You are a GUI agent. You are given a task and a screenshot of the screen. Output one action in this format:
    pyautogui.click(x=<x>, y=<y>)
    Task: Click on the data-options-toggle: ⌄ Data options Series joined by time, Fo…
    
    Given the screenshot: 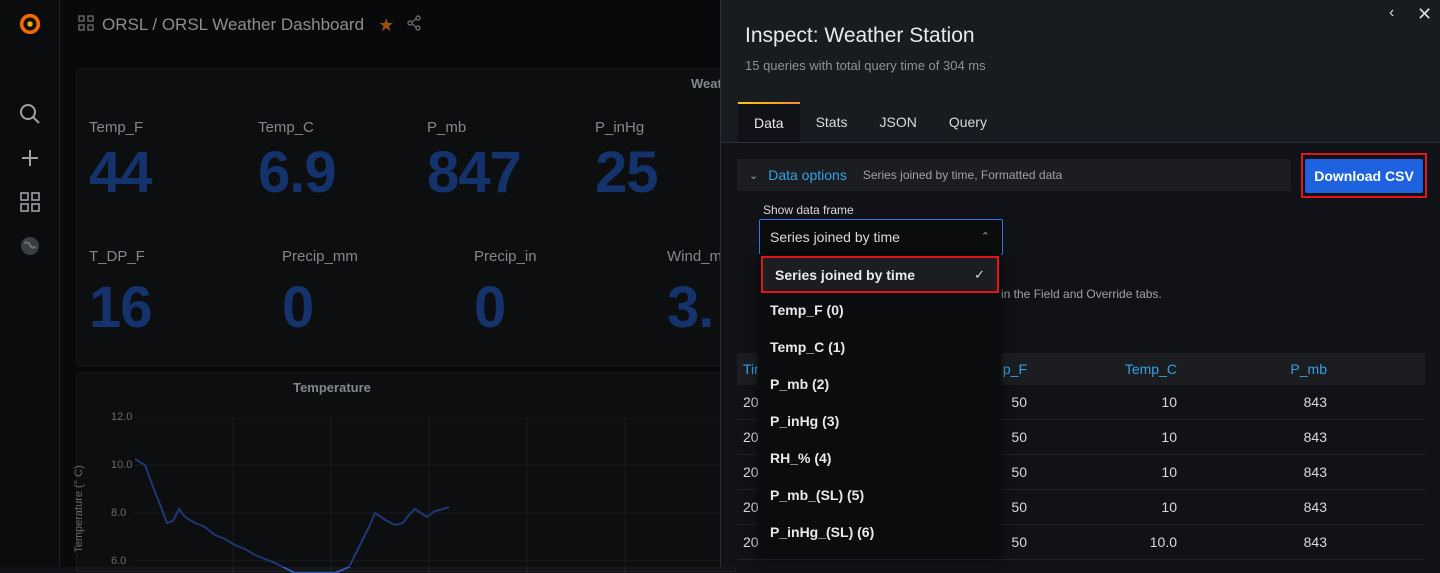 What is the action you would take?
    pyautogui.click(x=1014, y=175)
    